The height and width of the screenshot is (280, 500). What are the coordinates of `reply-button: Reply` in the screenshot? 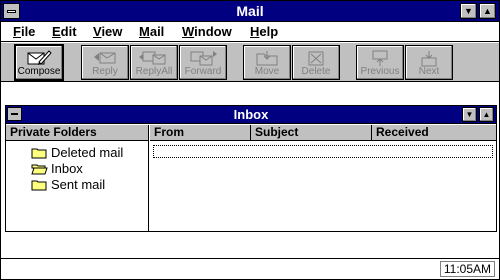 It's located at (105, 62).